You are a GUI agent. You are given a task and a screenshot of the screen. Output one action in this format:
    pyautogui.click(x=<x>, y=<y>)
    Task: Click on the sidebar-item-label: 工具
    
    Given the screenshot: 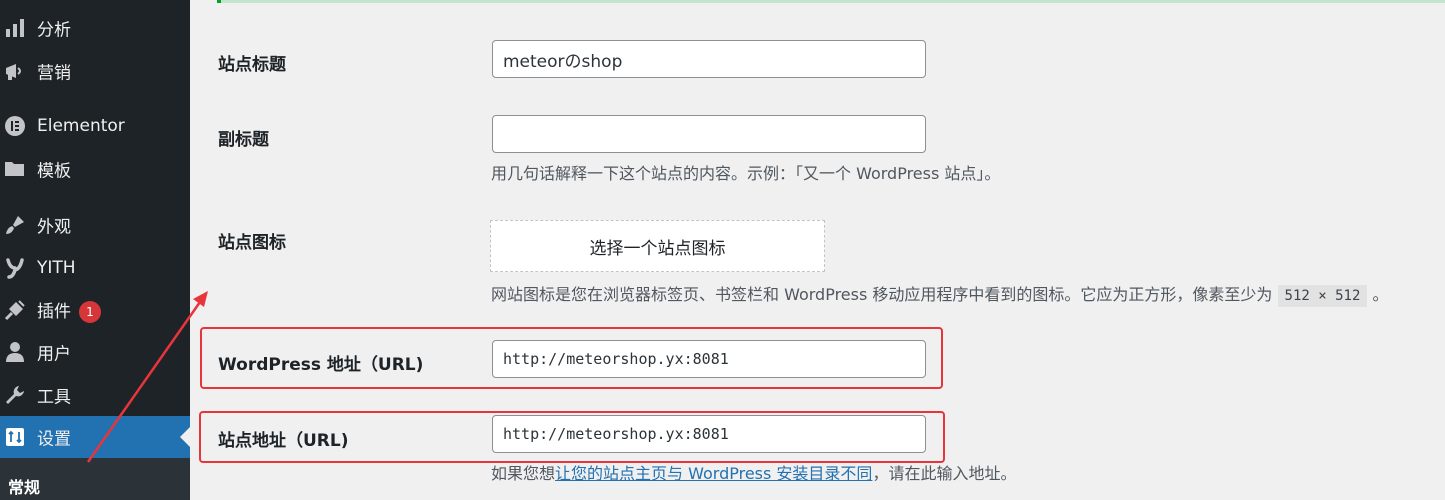 What is the action you would take?
    pyautogui.click(x=54, y=397)
    